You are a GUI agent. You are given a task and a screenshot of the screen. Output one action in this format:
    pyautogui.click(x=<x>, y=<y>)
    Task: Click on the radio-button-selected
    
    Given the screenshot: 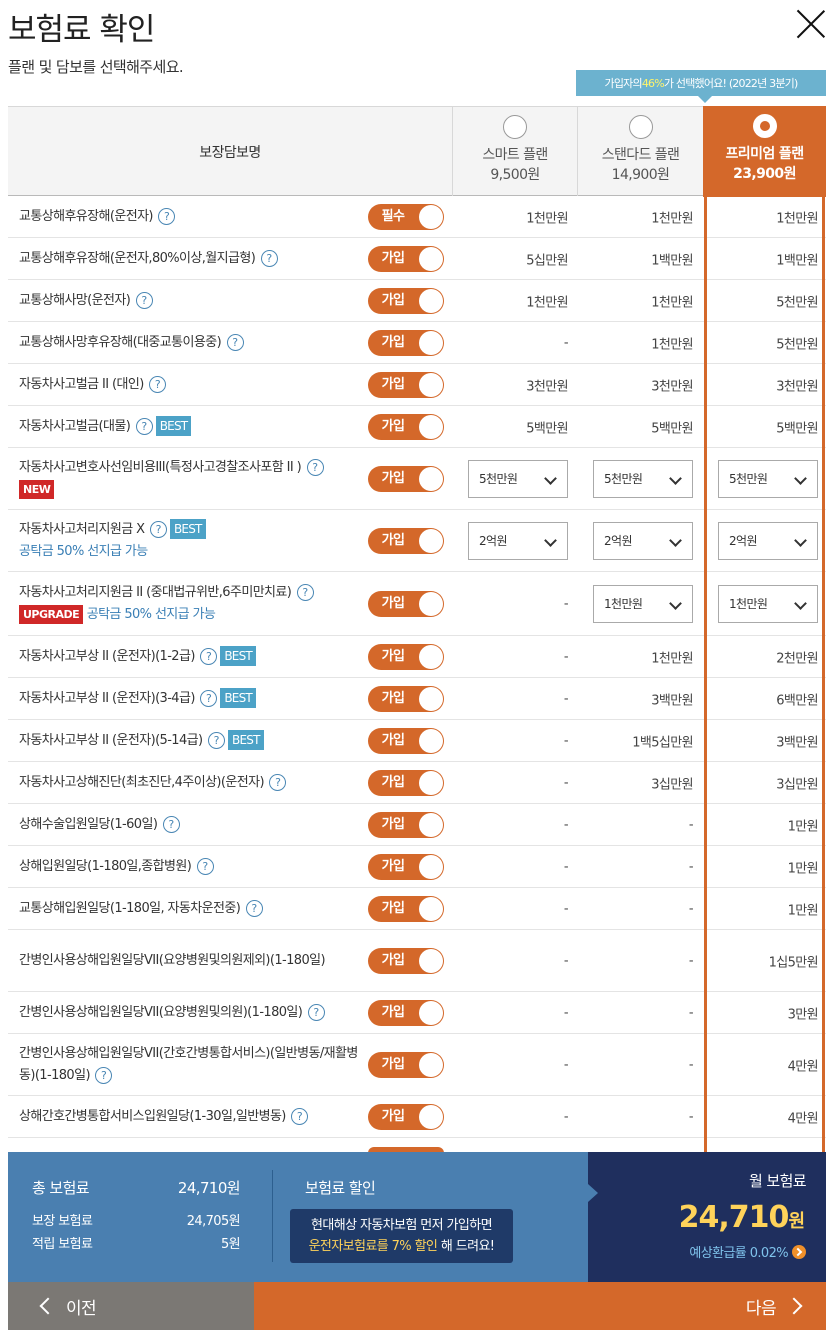 What is the action you would take?
    pyautogui.click(x=764, y=126)
    